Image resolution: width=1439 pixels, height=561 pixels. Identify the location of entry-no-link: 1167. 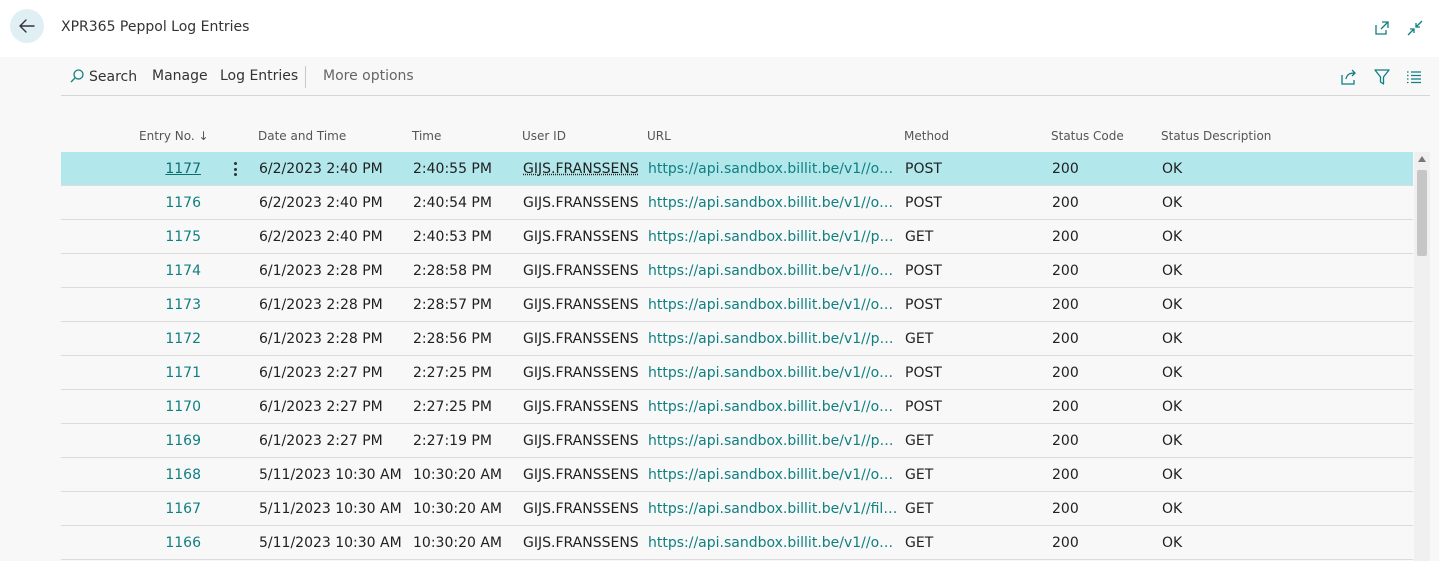
(161, 509).